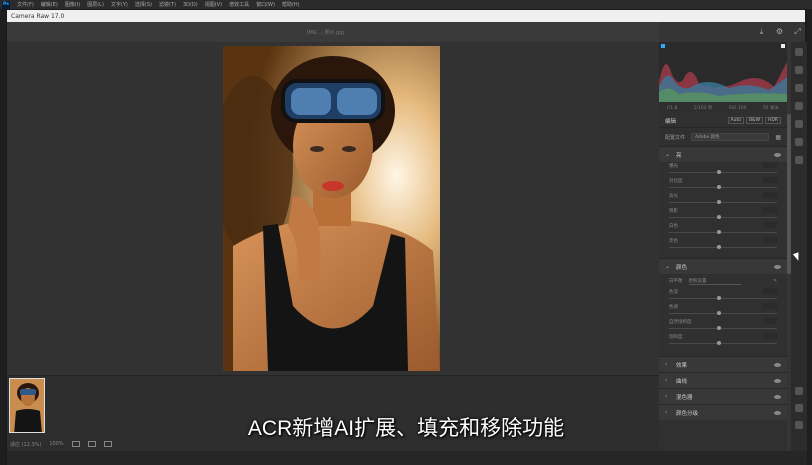 The image size is (812, 465). Describe the element at coordinates (723, 364) in the screenshot. I see `section-effects: › 效果` at that location.